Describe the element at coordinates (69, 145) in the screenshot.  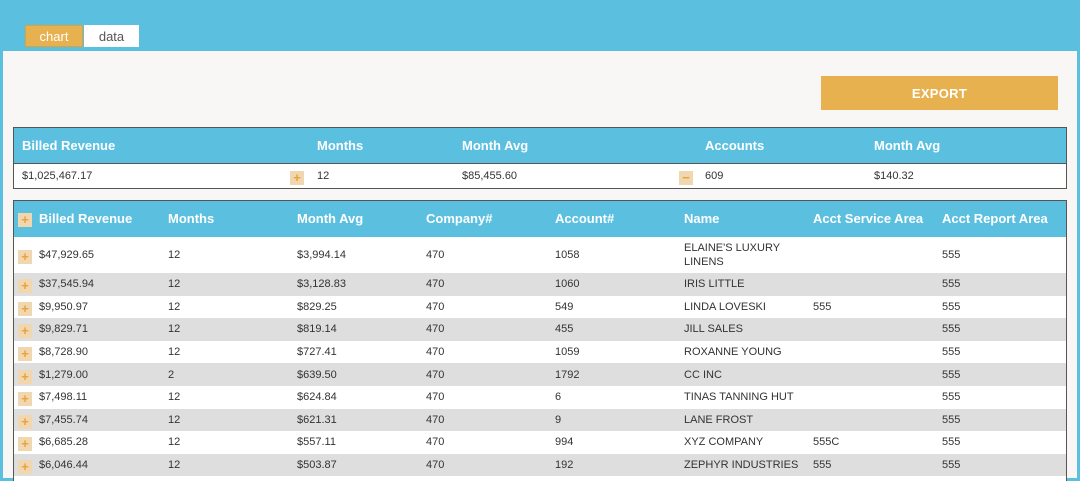
I see `summary-header-billed-revenue: Billed Revenue` at that location.